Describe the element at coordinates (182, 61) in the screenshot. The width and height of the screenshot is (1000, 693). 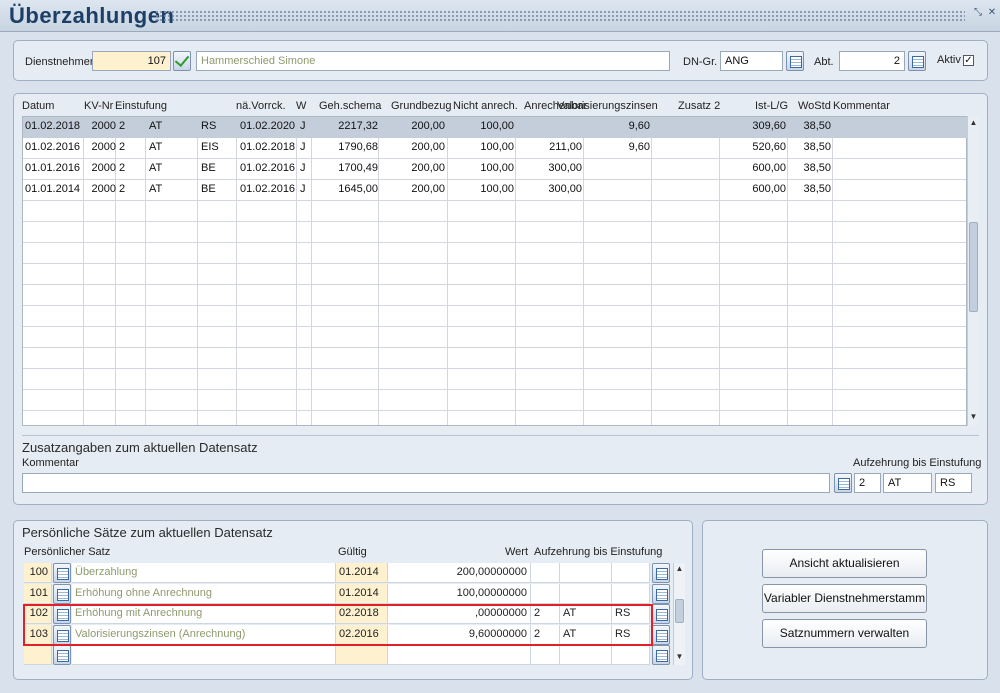
I see `confirm-check-icon` at that location.